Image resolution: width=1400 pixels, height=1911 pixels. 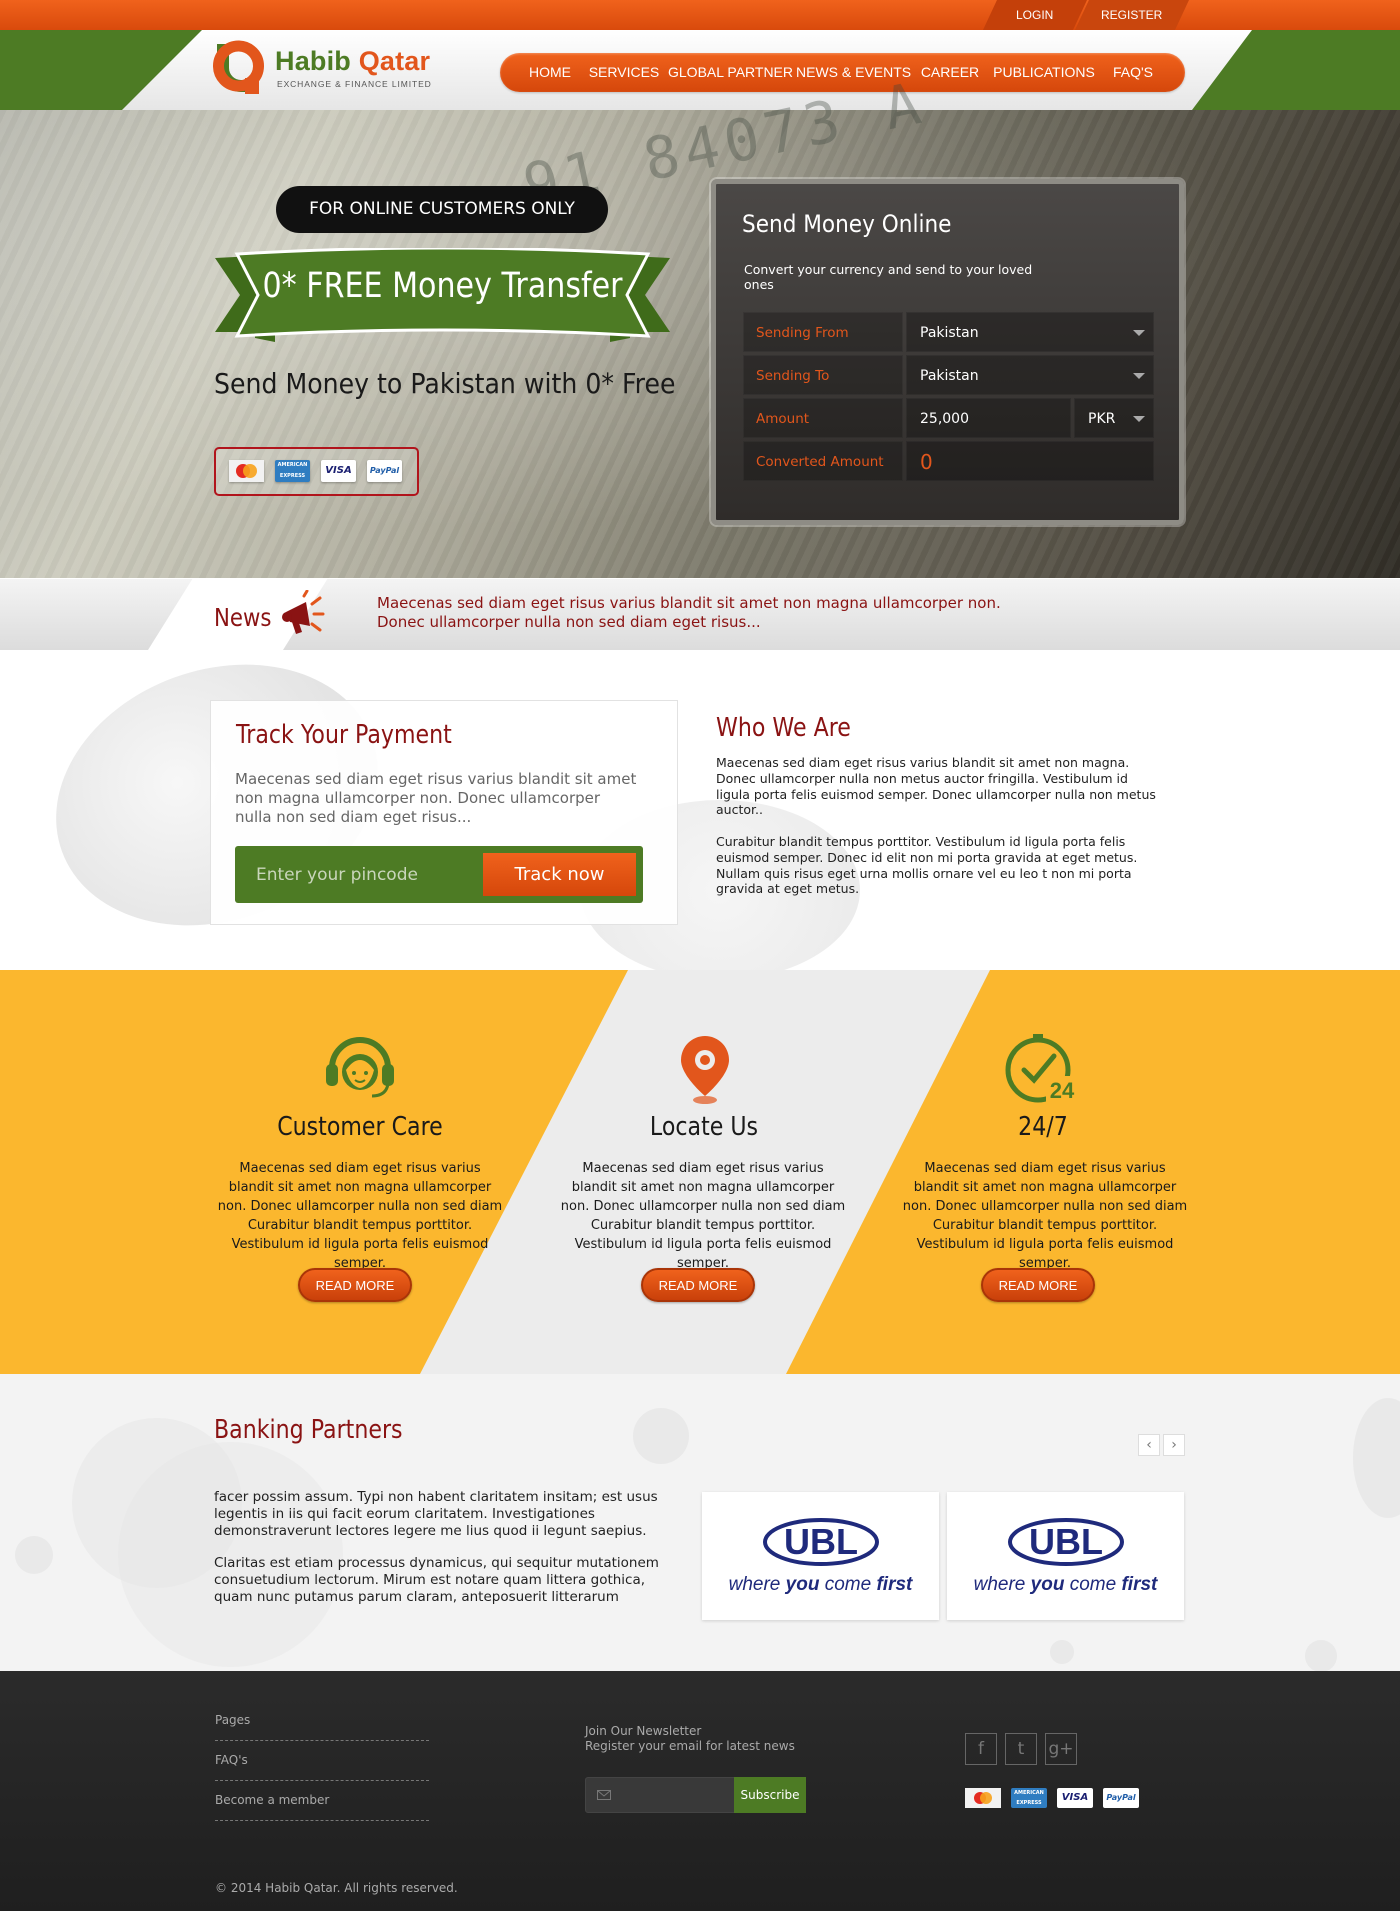 I want to click on free-transfer-headline: 0* FREE Money Transfer, so click(x=442, y=286).